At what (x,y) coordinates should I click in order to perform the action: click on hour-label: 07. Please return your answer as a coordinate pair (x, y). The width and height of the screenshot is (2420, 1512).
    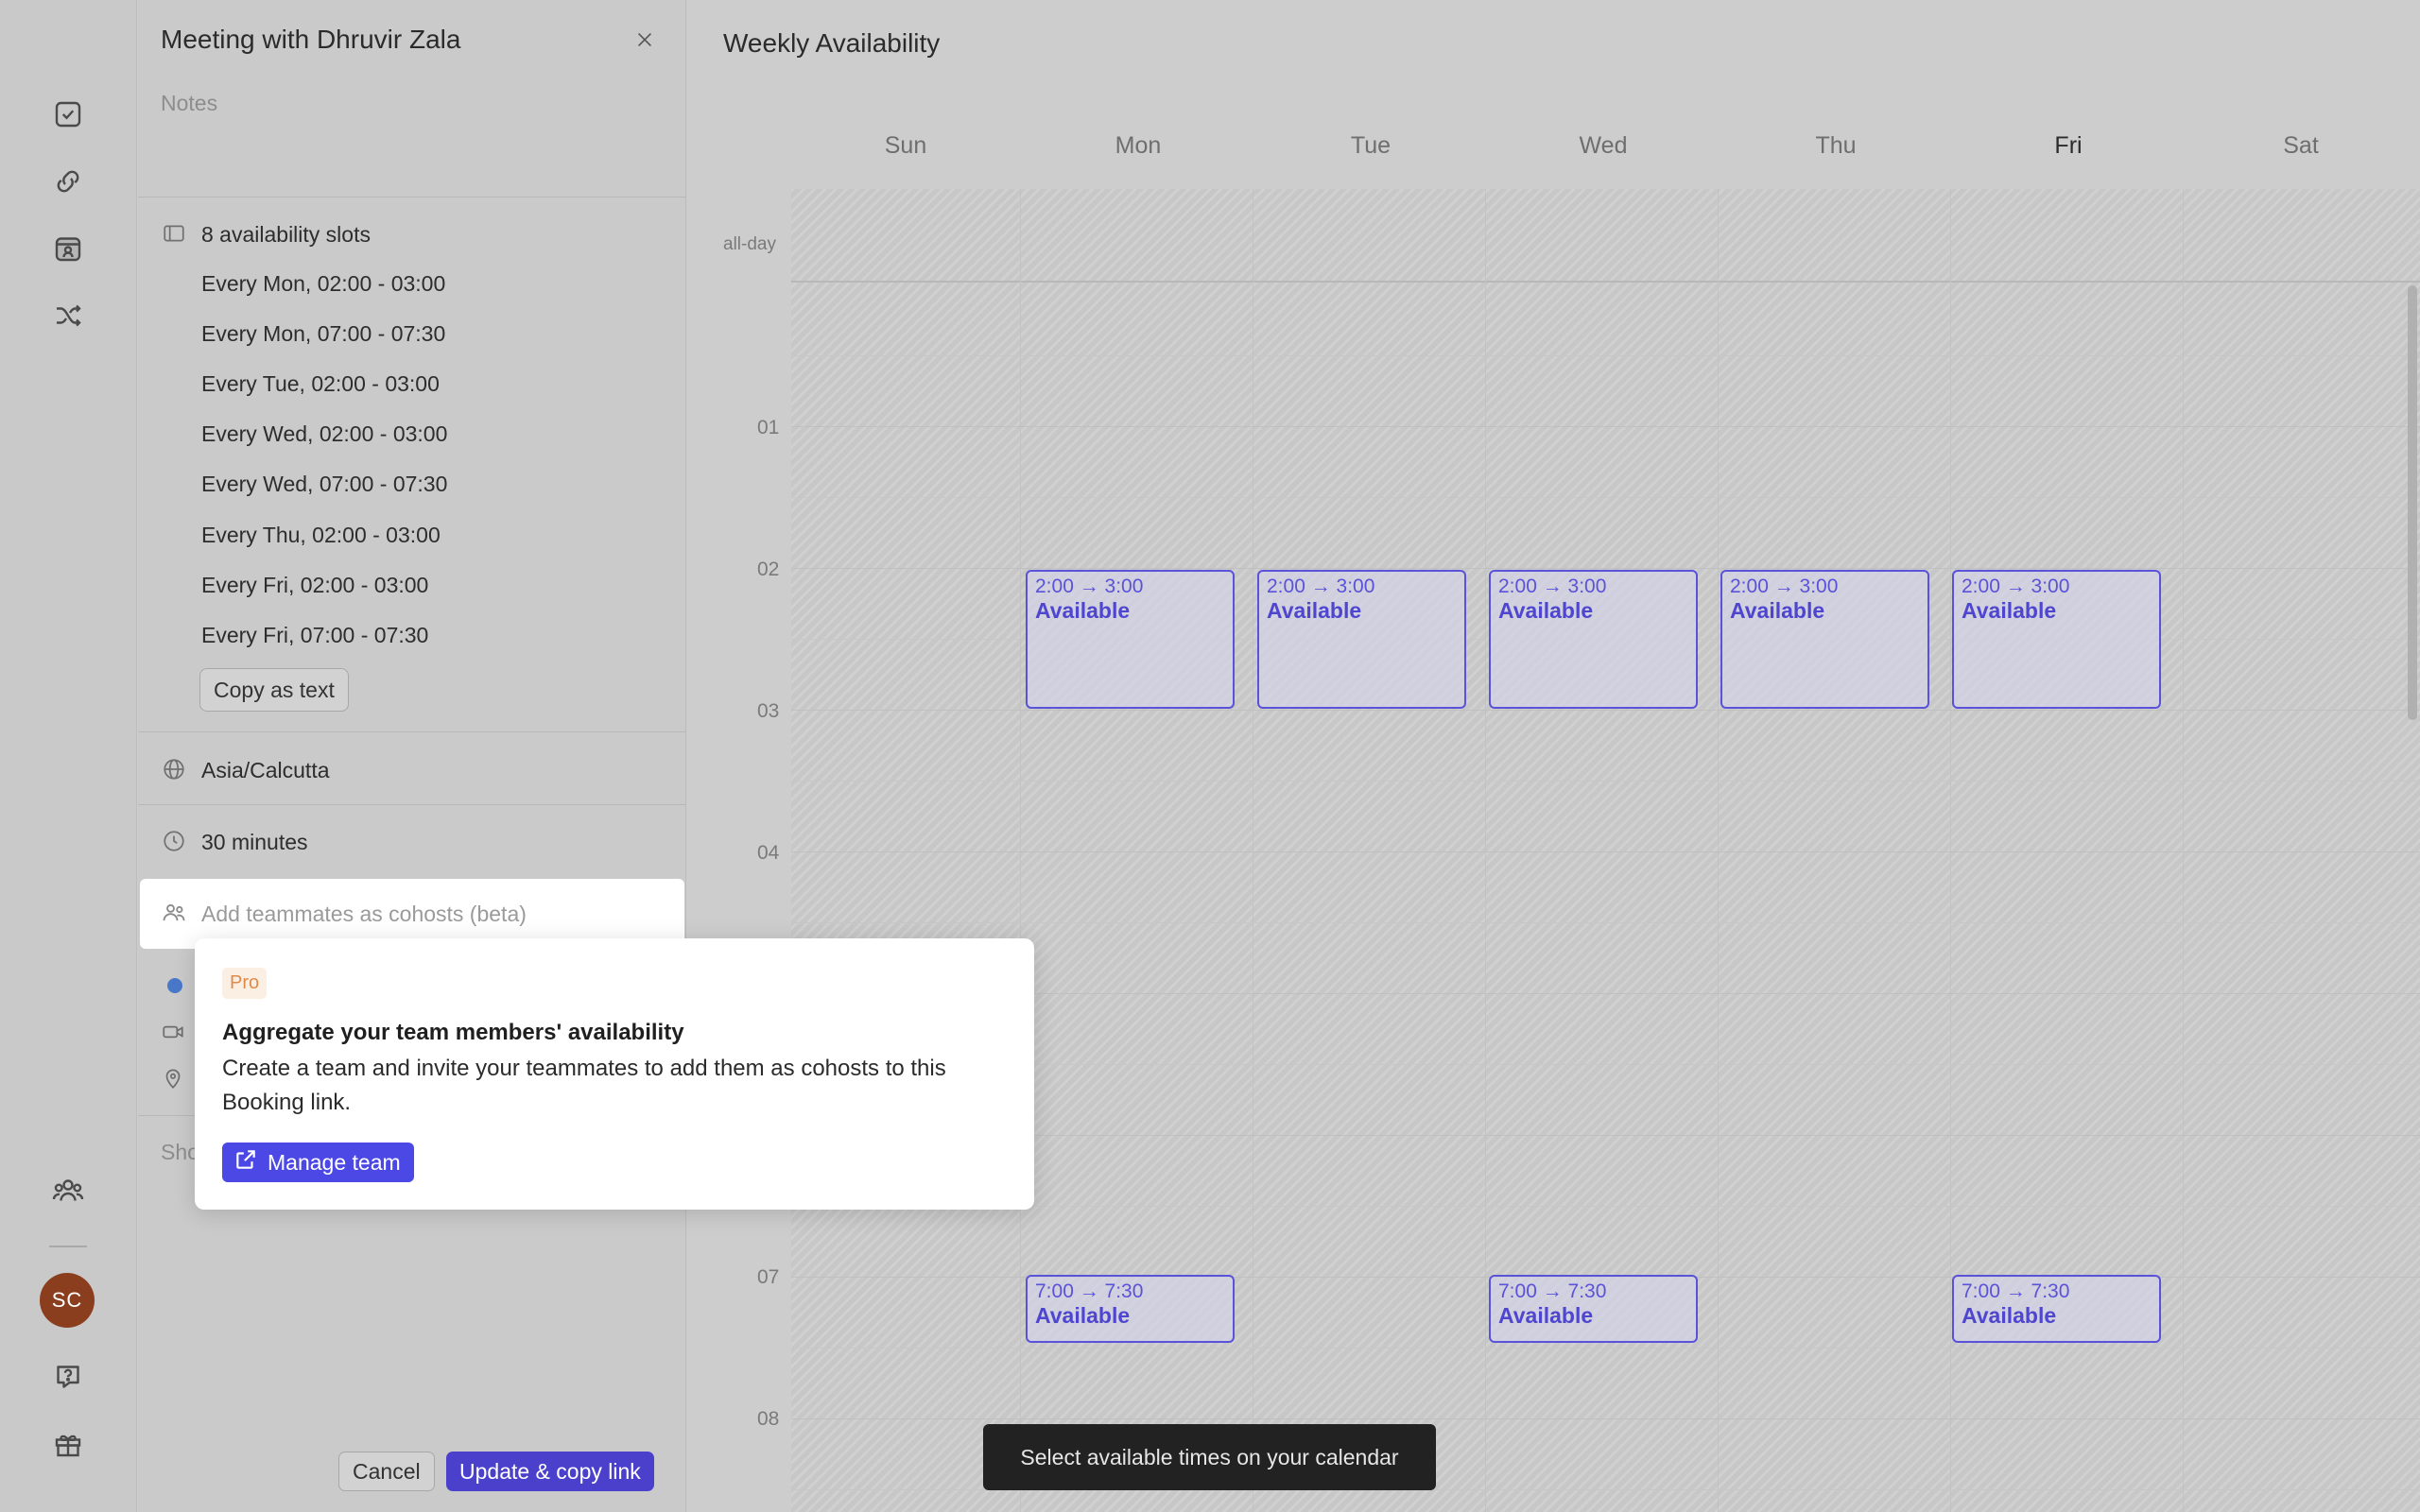
    Looking at the image, I should click on (768, 1277).